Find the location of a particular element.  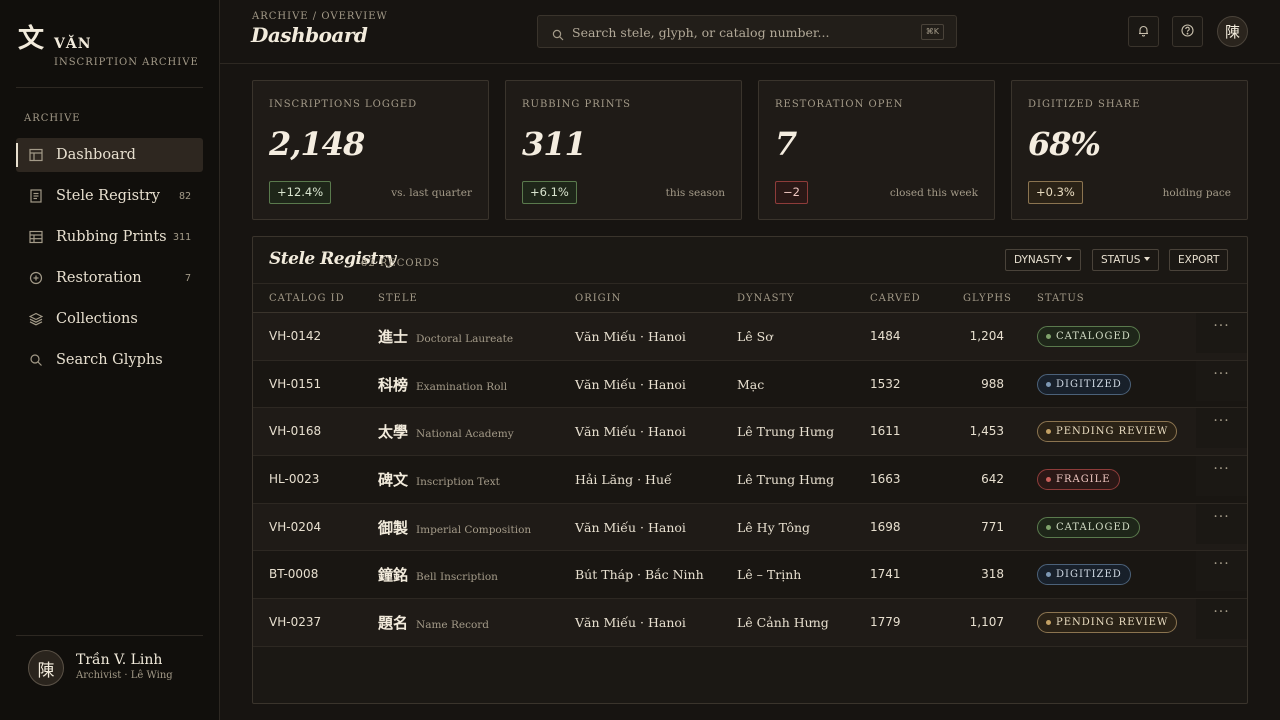

dynasty: Lê Cảnh Hưng is located at coordinates (783, 623).